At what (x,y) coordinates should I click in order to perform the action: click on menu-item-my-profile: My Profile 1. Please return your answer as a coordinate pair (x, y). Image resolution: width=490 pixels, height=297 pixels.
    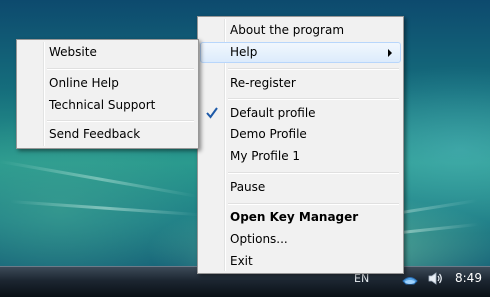
    Looking at the image, I should click on (300, 156).